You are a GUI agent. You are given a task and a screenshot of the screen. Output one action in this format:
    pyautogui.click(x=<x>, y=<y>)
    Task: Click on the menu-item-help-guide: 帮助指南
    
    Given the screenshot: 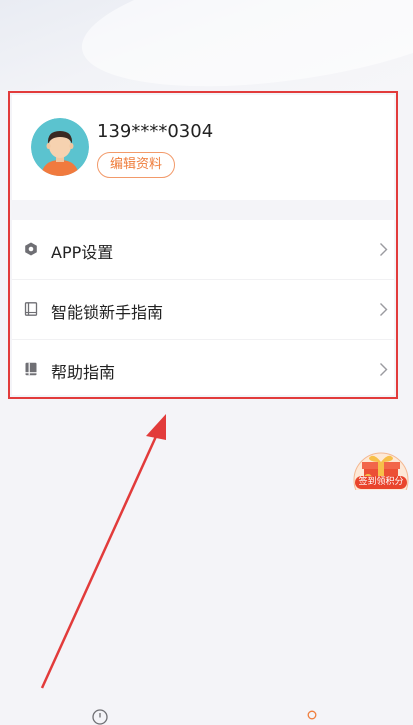 What is the action you would take?
    pyautogui.click(x=203, y=369)
    